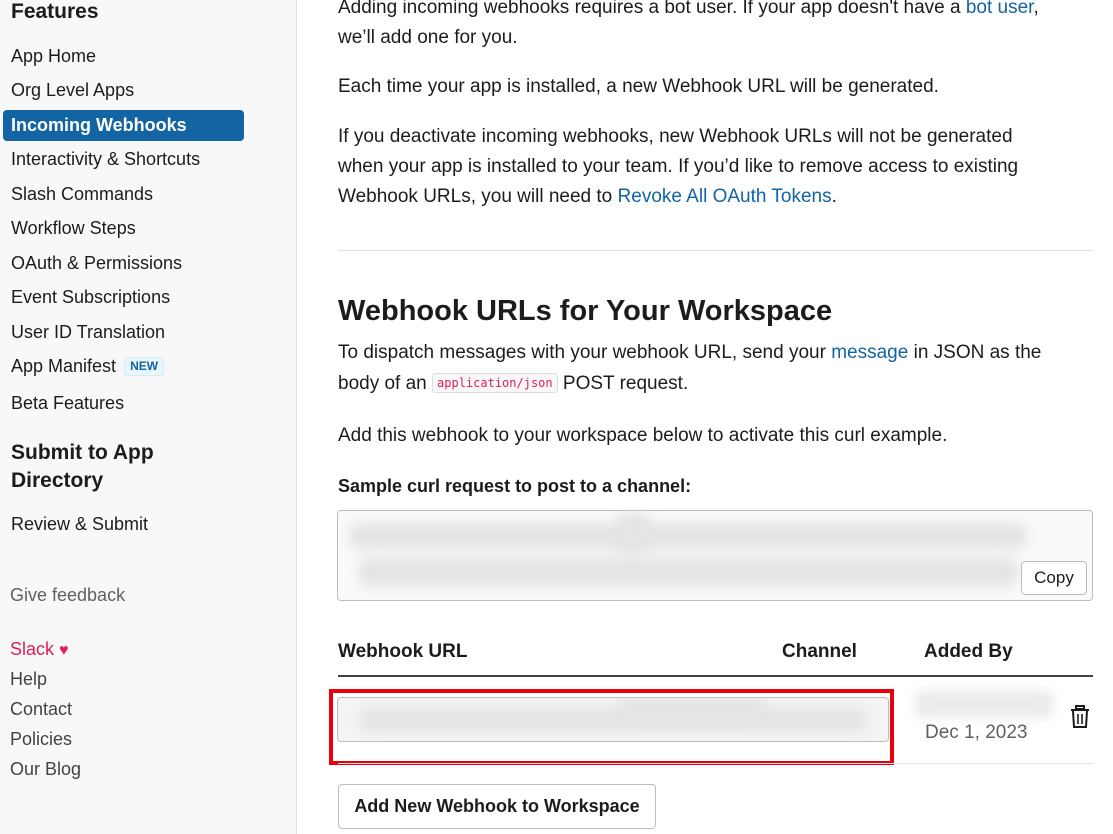 This screenshot has height=834, width=1113. What do you see at coordinates (715, 250) in the screenshot?
I see `section-divider` at bounding box center [715, 250].